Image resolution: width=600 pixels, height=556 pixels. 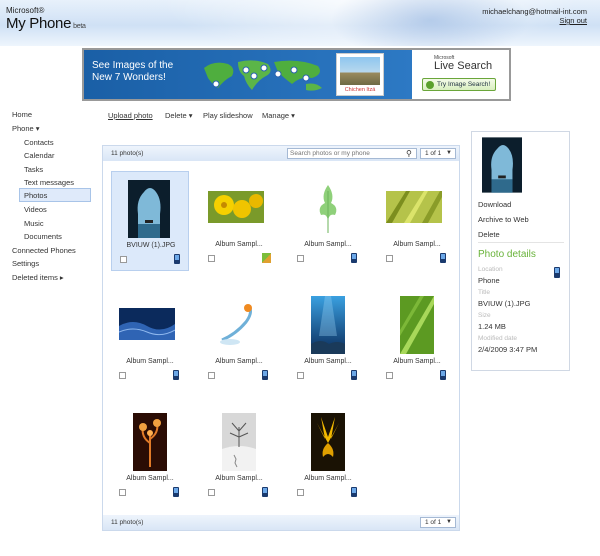 What do you see at coordinates (360, 90) in the screenshot?
I see `ad-photo-caption: Chichen Itzá` at bounding box center [360, 90].